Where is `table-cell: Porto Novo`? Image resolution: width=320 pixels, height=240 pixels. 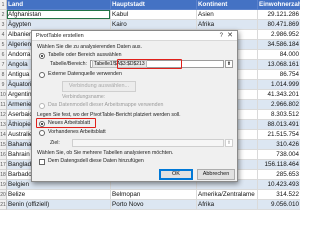 table-cell: Porto Novo is located at coordinates (154, 205).